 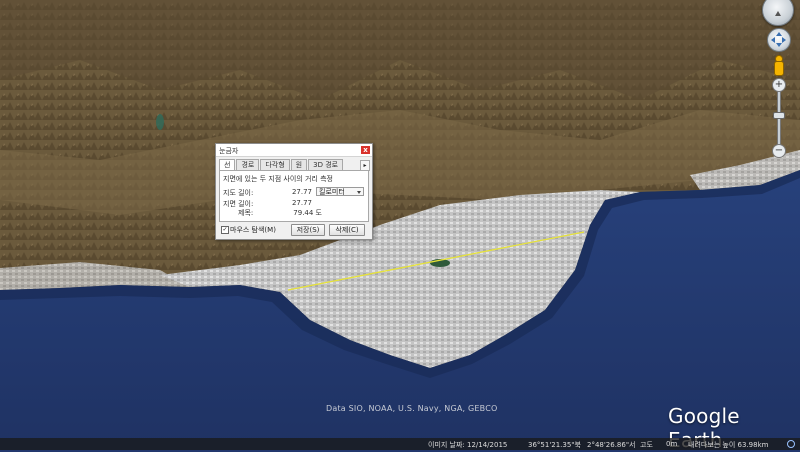 I want to click on map-length-value: 27.77, so click(x=301, y=192).